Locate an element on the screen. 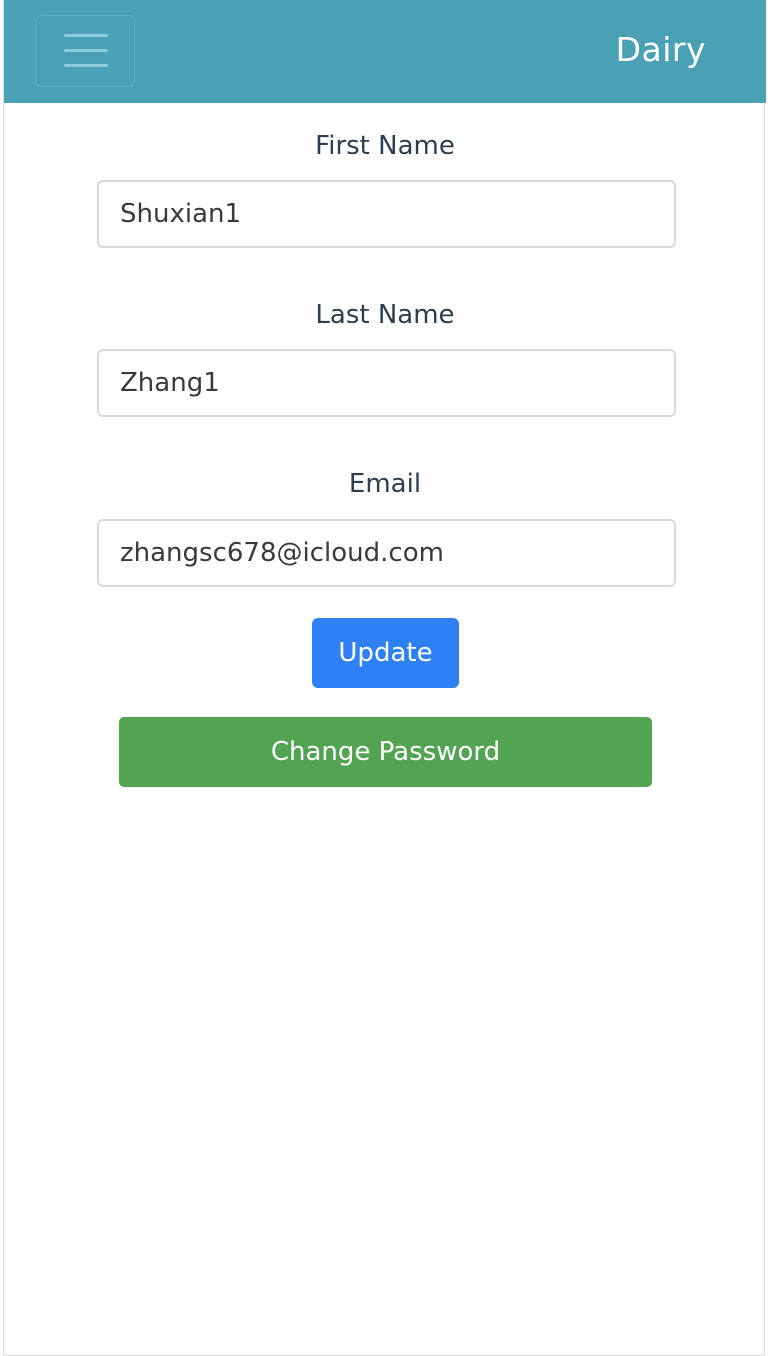  hamburger-menu-icon is located at coordinates (86, 35).